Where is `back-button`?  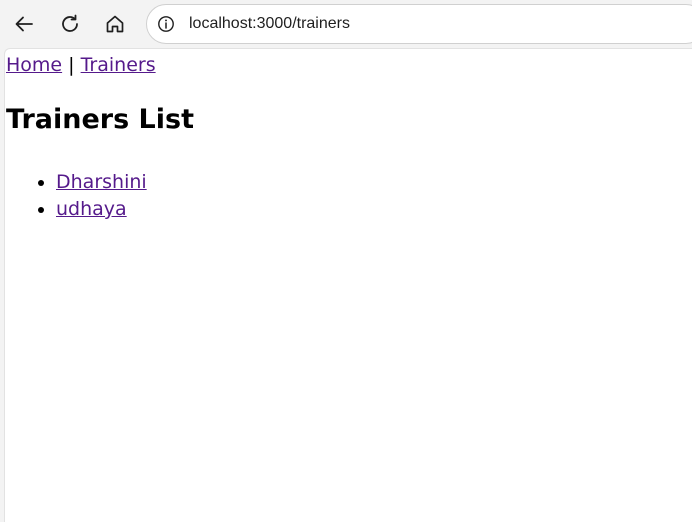
back-button is located at coordinates (24, 24).